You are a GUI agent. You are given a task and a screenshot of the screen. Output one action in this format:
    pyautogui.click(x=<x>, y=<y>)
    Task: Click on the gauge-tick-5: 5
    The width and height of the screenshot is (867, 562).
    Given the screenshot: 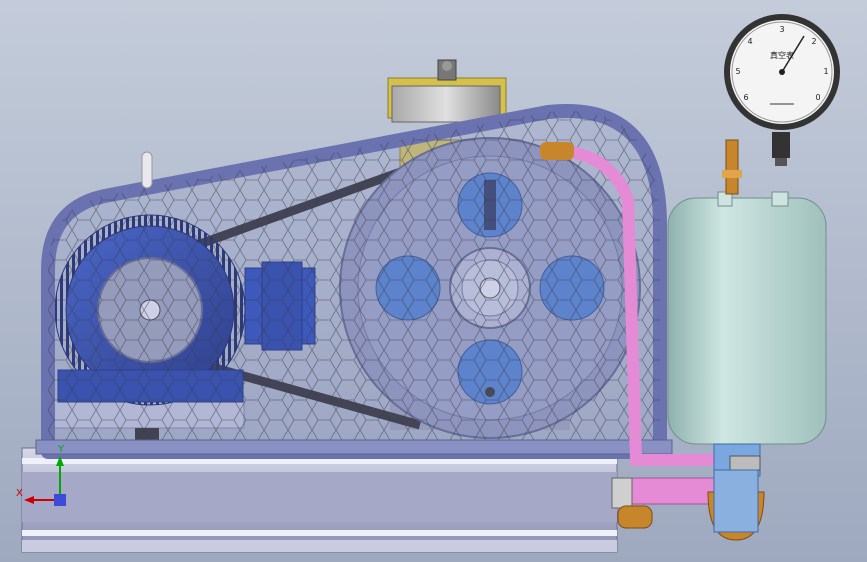 What is the action you would take?
    pyautogui.click(x=737, y=71)
    